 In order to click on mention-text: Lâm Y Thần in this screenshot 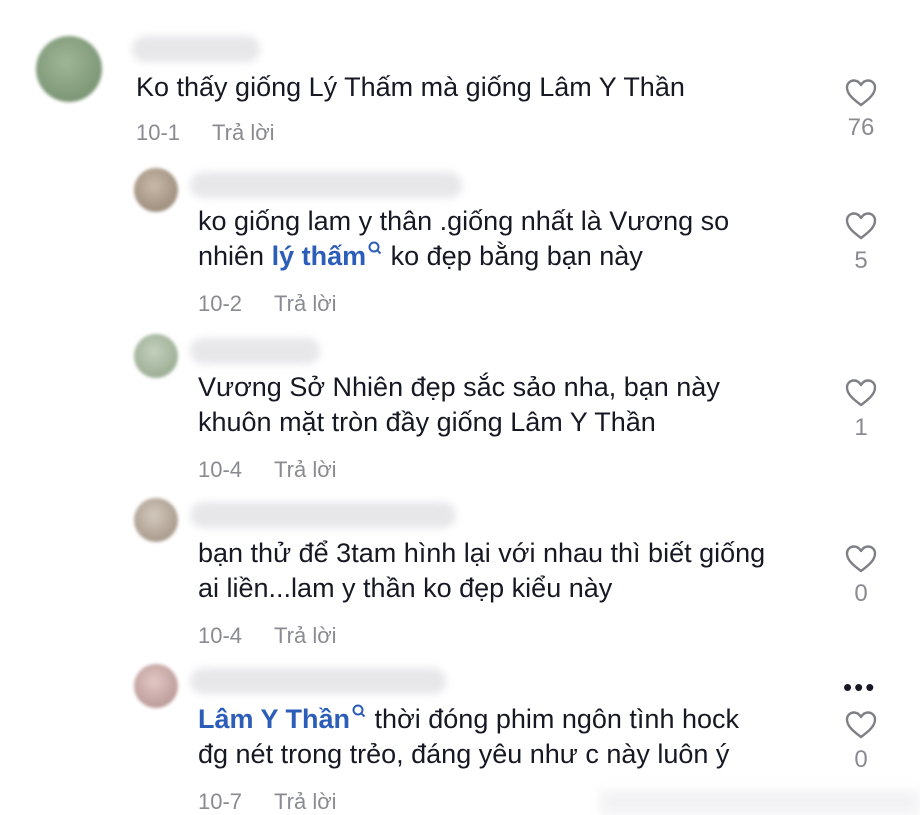, I will do `click(274, 719)`.